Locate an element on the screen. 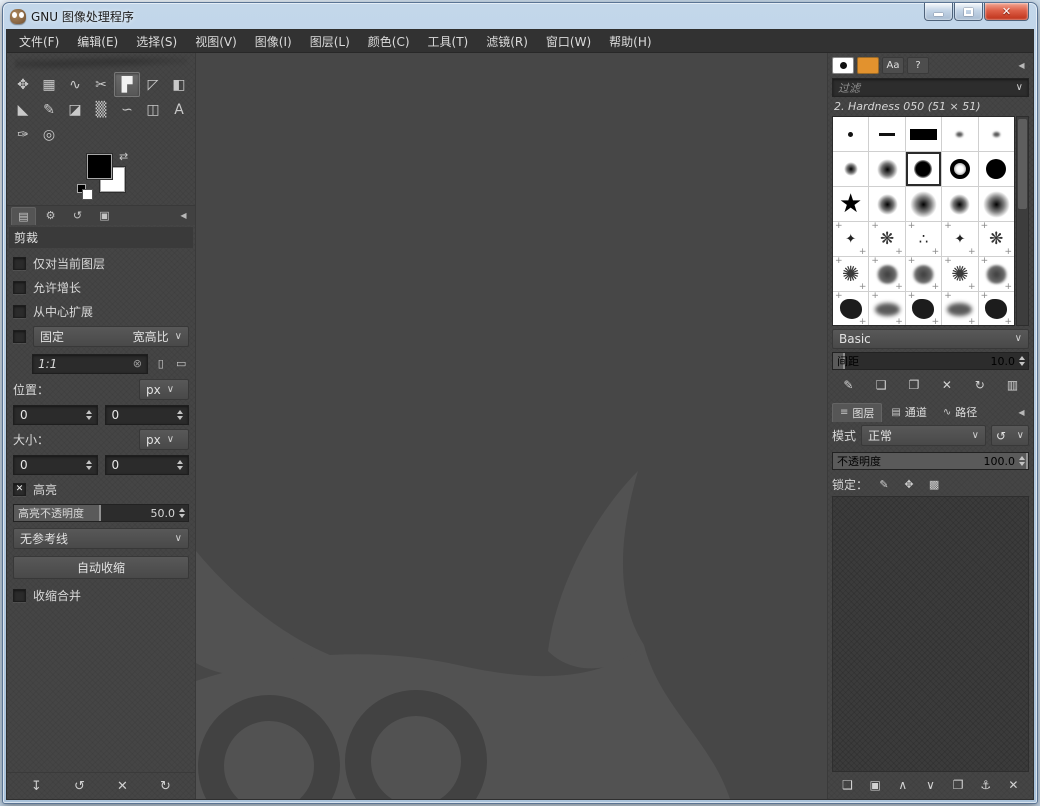 This screenshot has height=806, width=1040. airbrush-tool: ▒ is located at coordinates (101, 109).